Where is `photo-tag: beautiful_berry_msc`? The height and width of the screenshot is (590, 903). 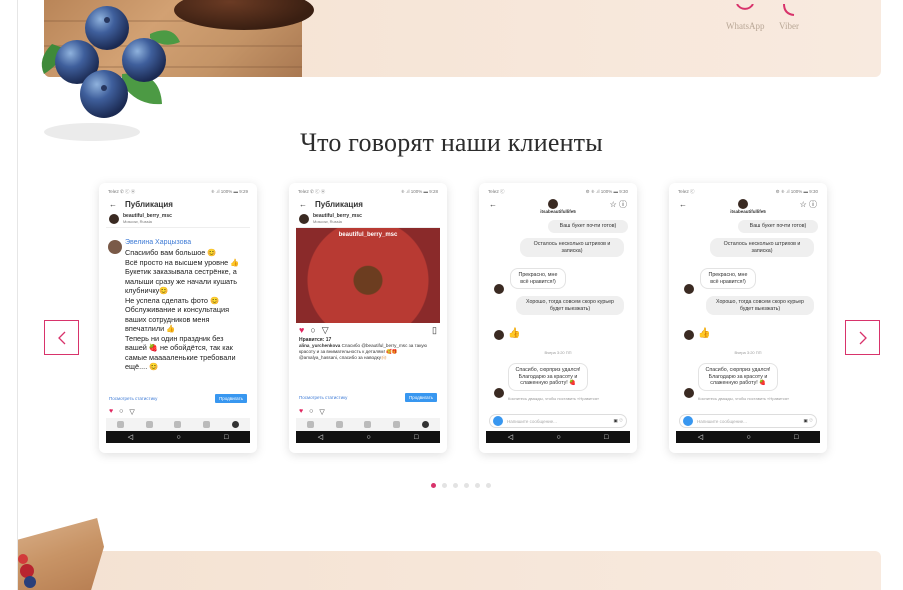 photo-tag: beautiful_berry_msc is located at coordinates (368, 235).